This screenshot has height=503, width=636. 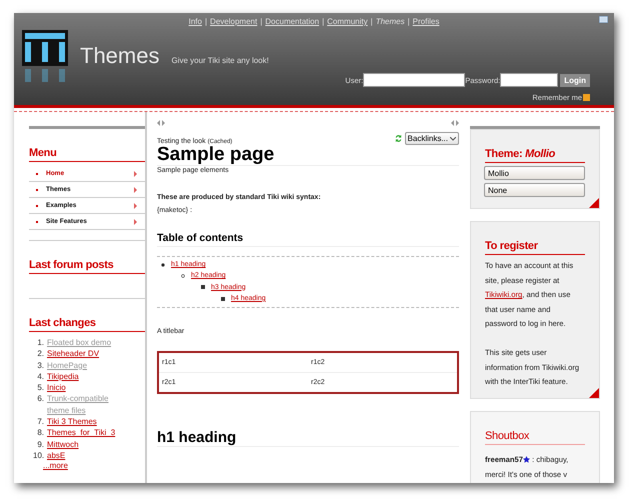 I want to click on change-link: Tiki 3 Themes, so click(x=72, y=422).